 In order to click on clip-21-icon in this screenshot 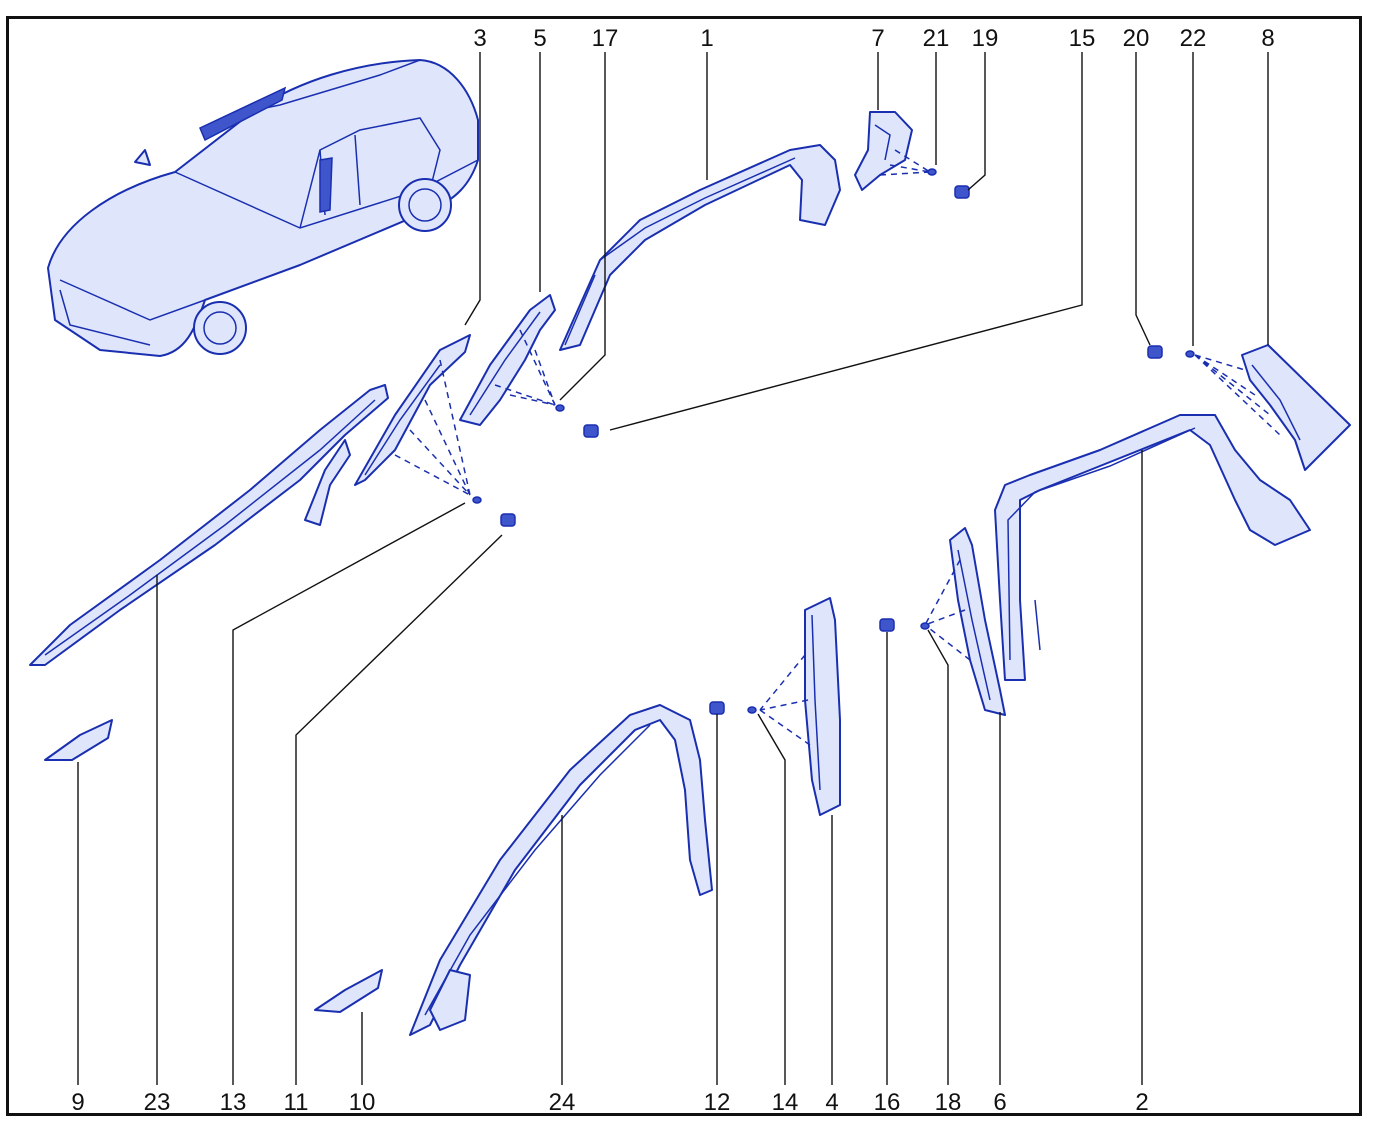, I will do `click(932, 172)`.